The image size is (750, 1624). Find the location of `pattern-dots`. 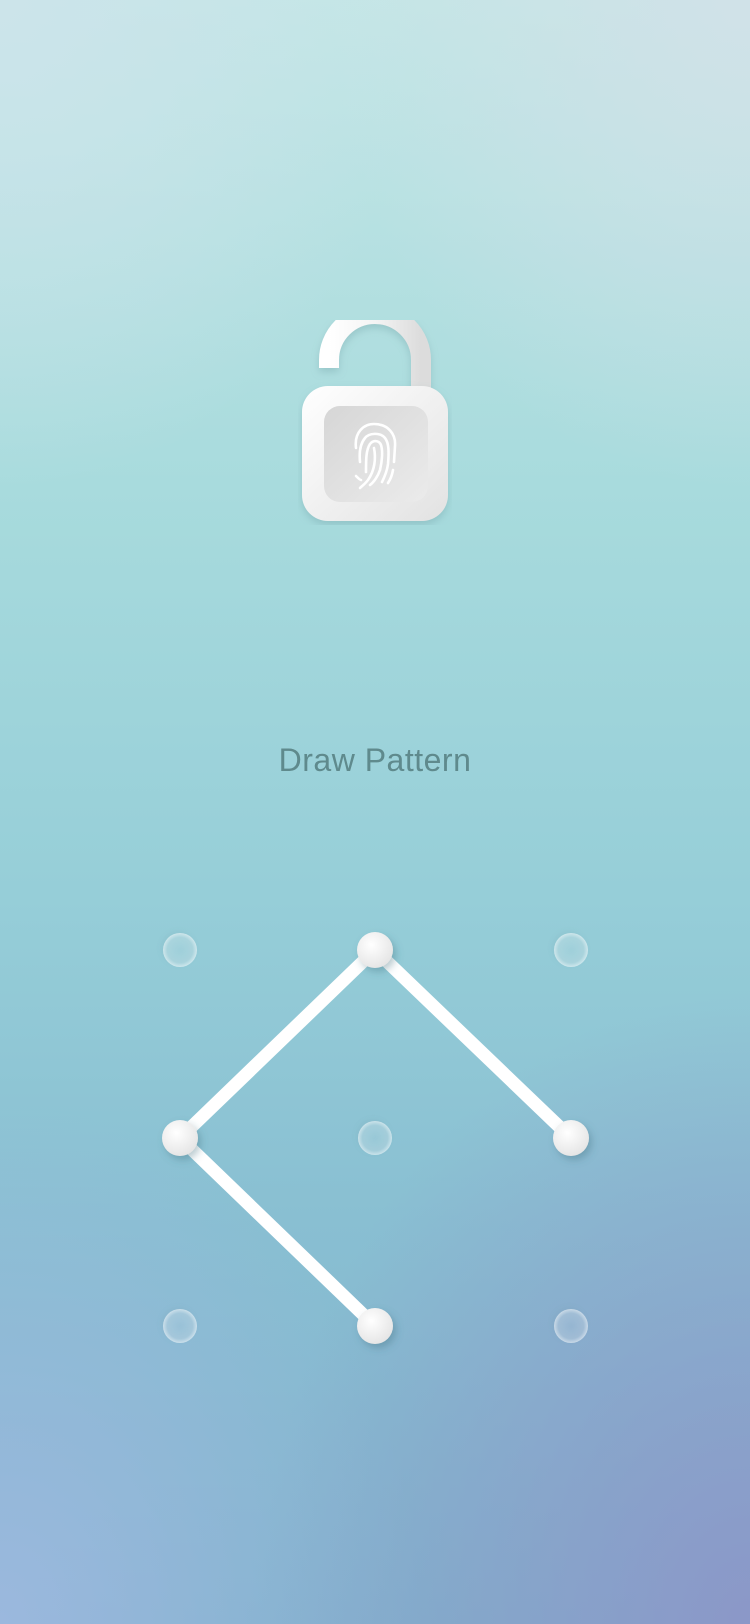

pattern-dots is located at coordinates (375, 1138).